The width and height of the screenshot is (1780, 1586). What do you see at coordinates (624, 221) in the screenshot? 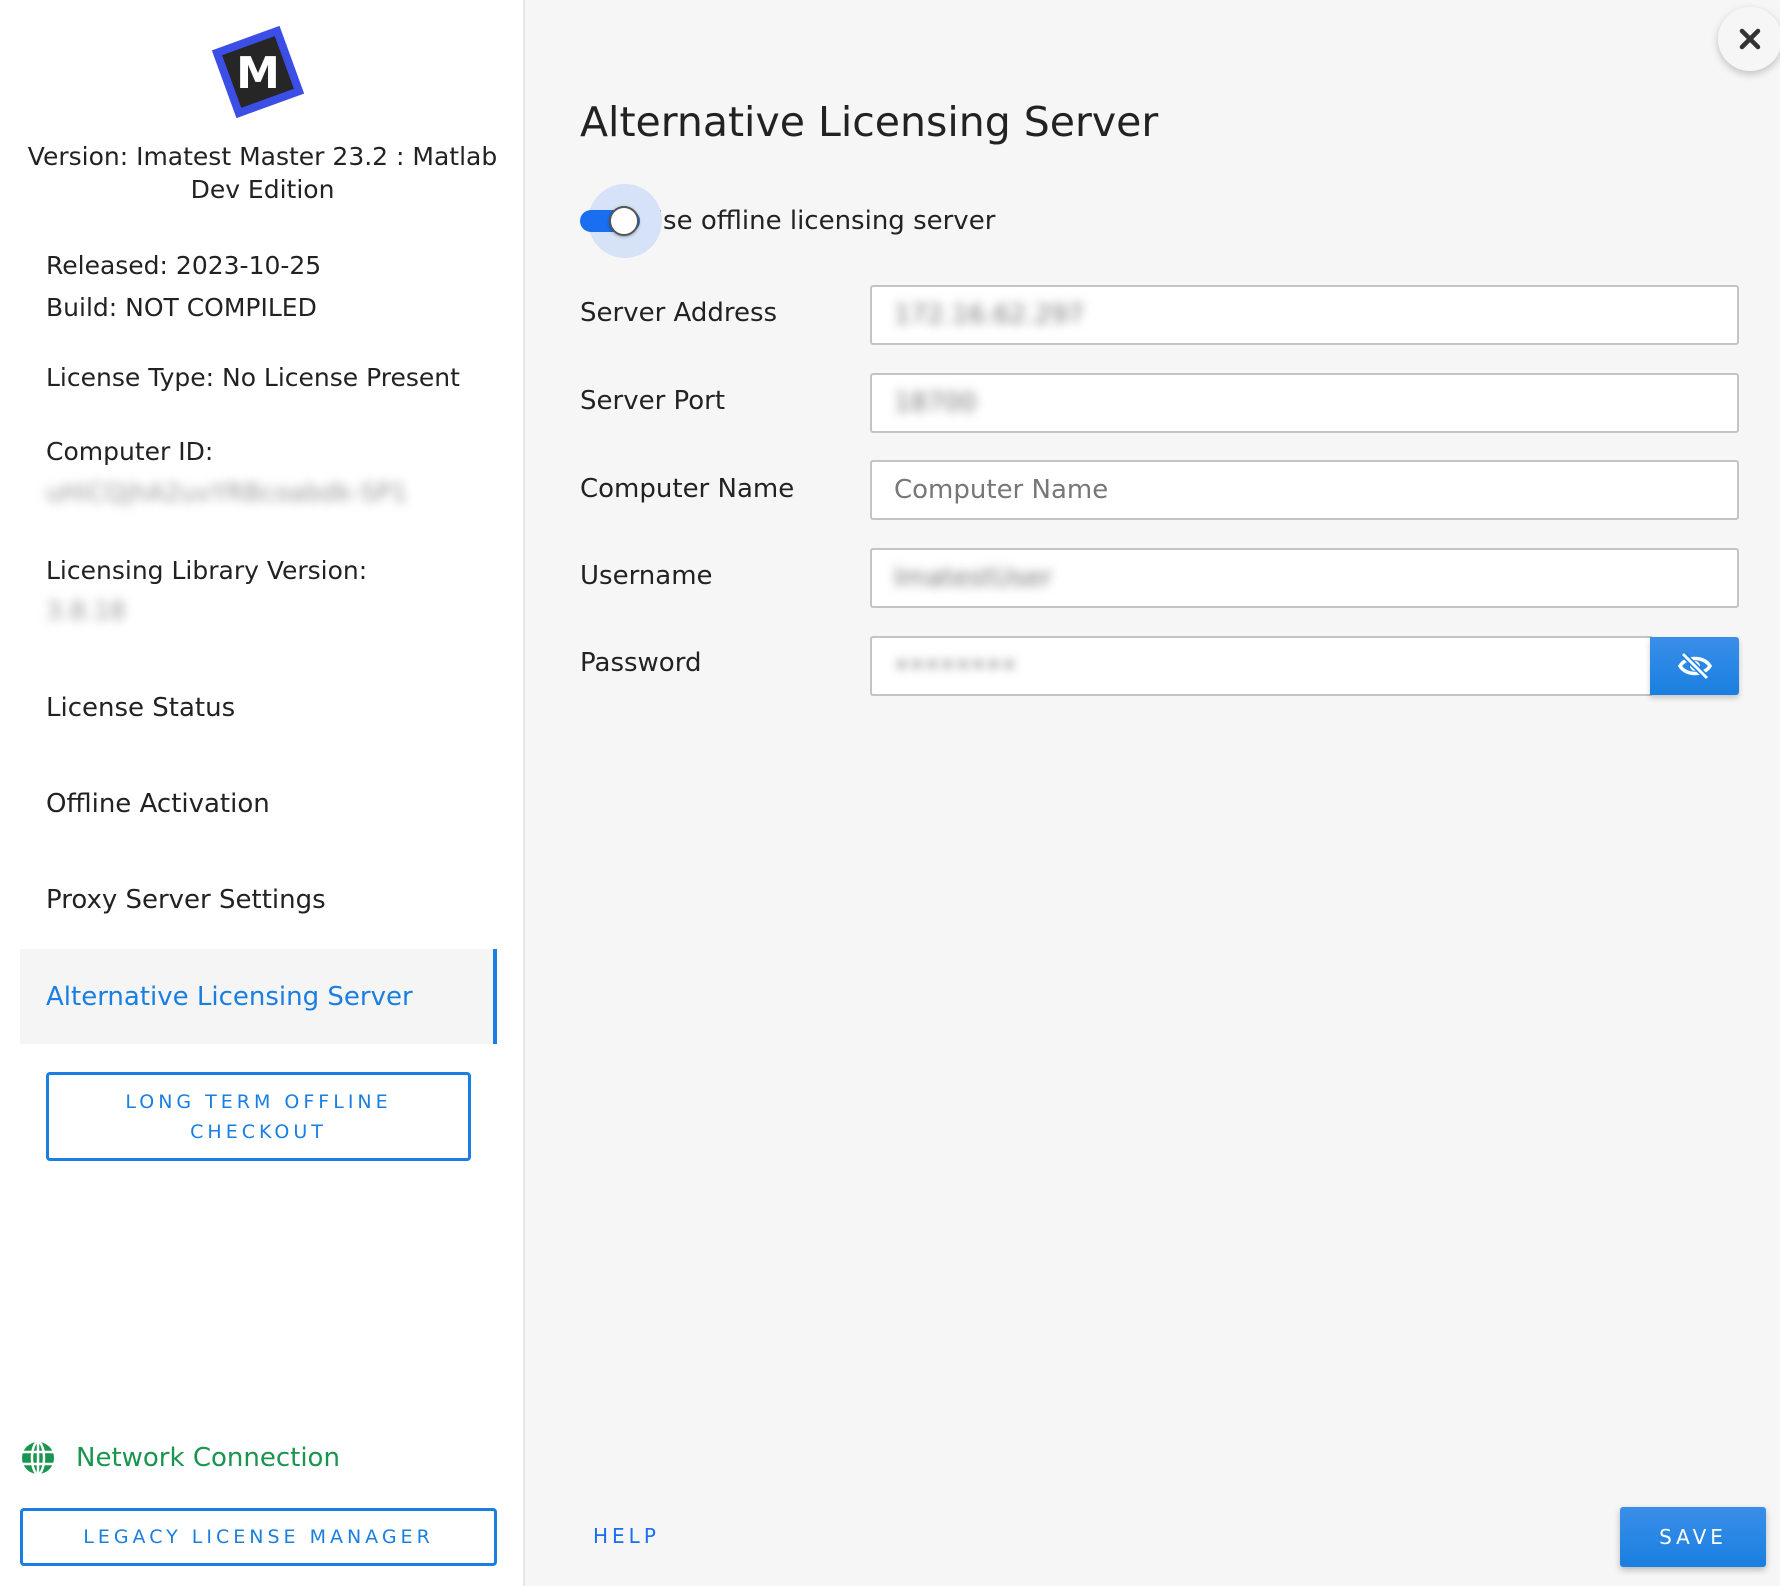
I see `toggle-thumb` at bounding box center [624, 221].